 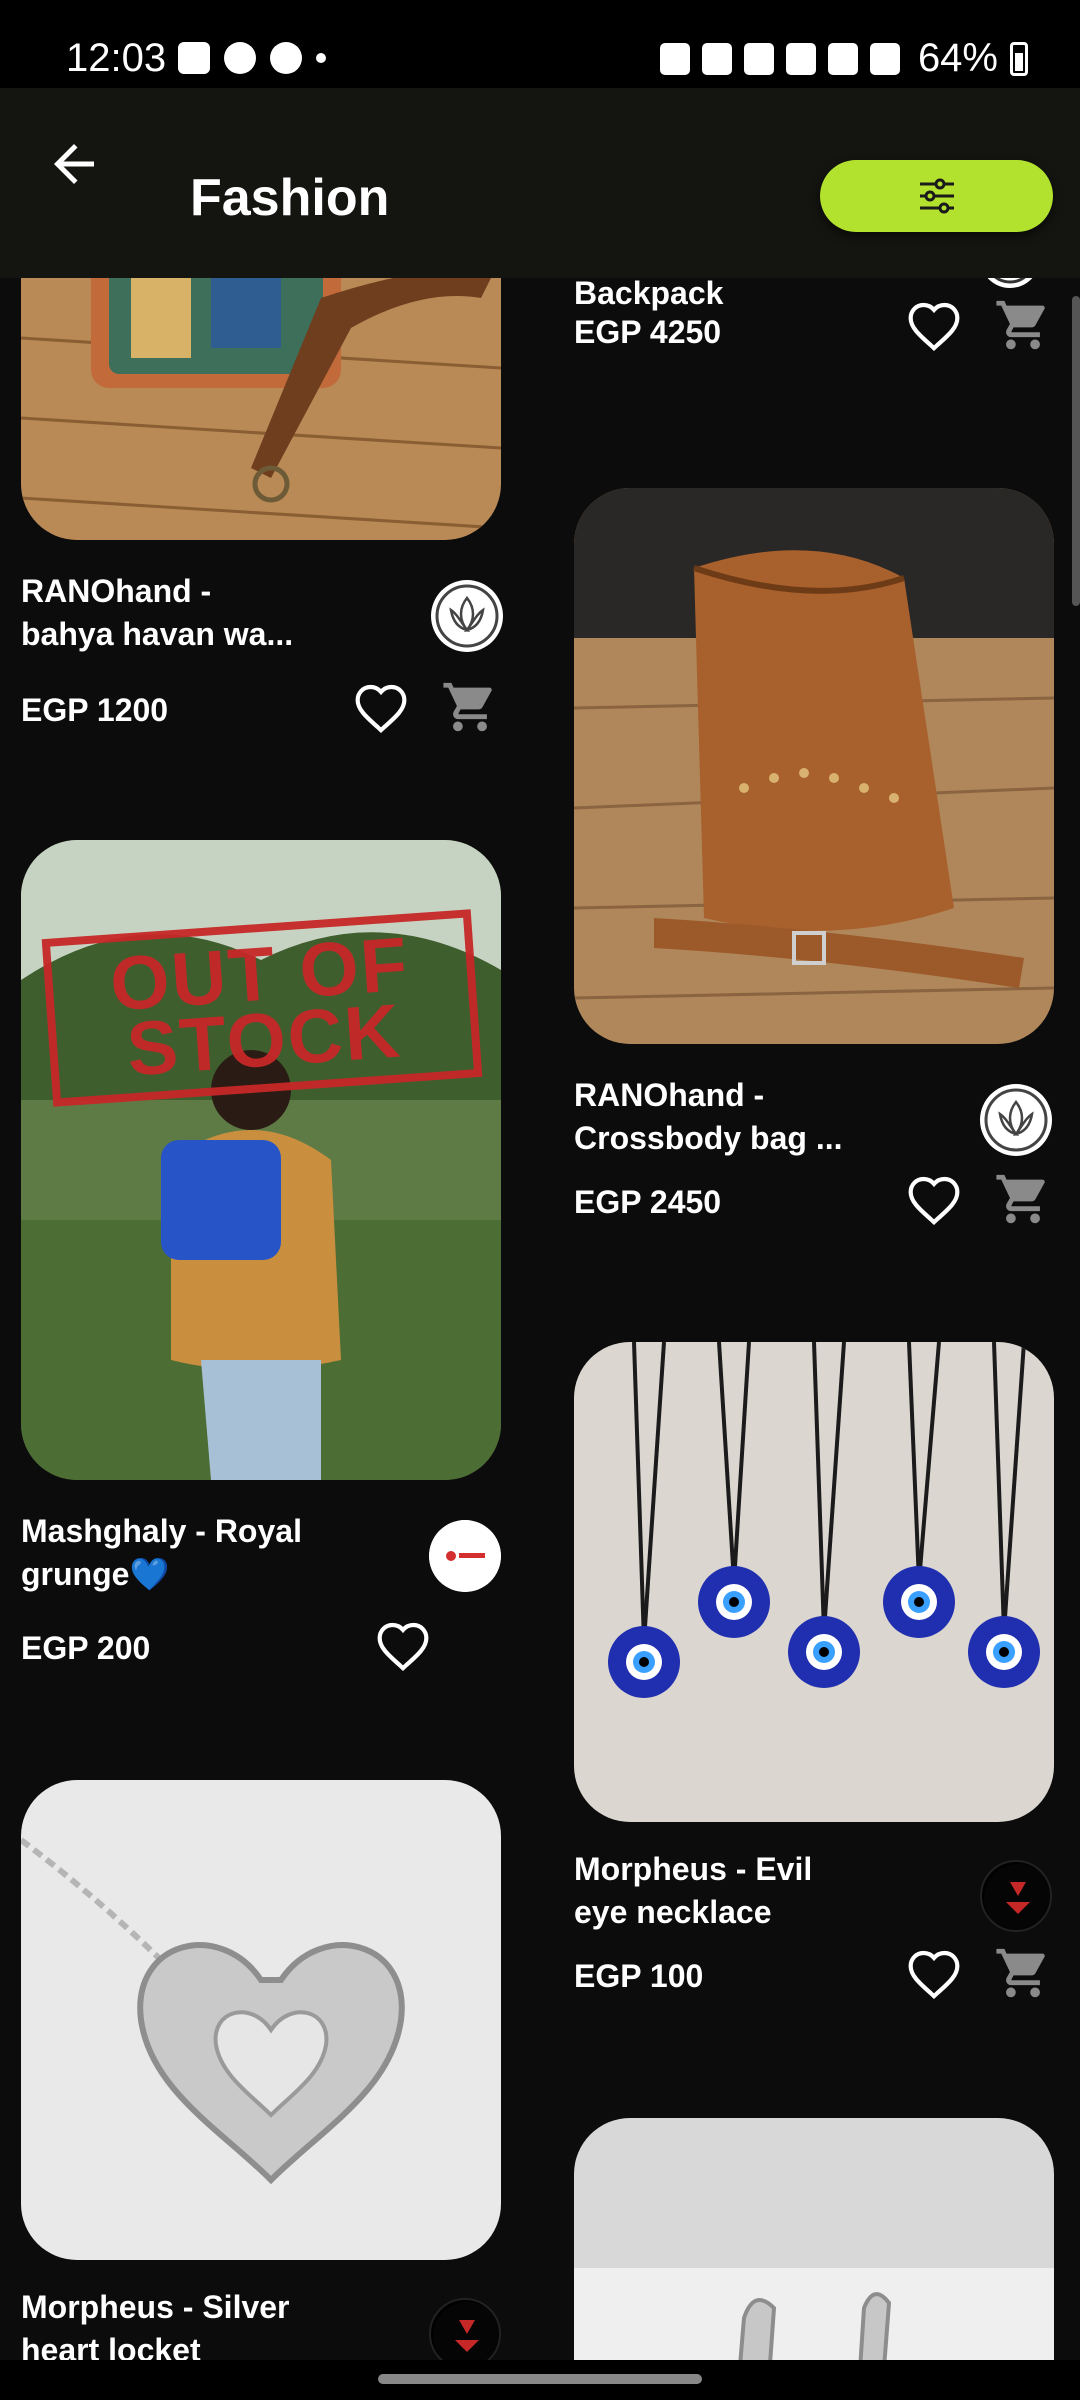 I want to click on product-price: EGP 2450, so click(x=648, y=1202).